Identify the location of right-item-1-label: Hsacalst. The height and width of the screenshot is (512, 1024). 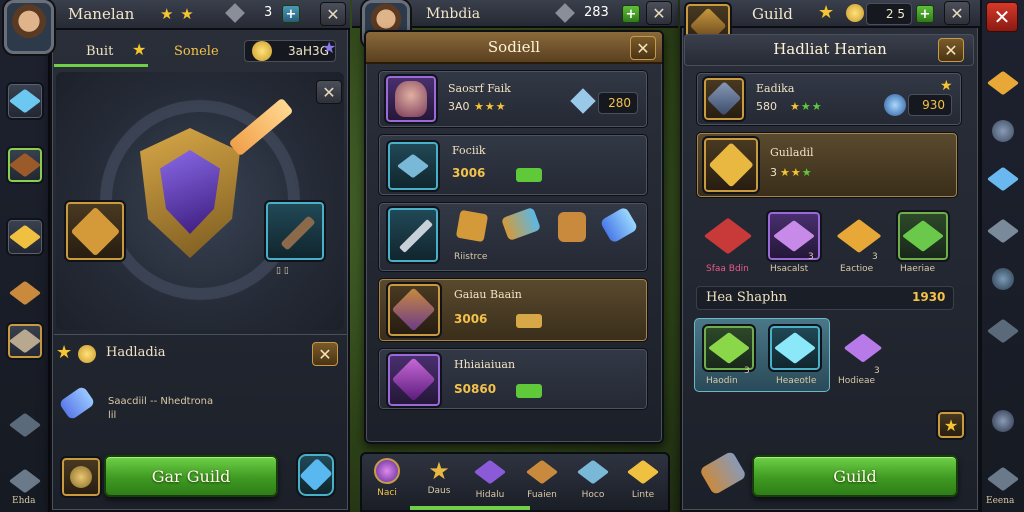
(789, 269).